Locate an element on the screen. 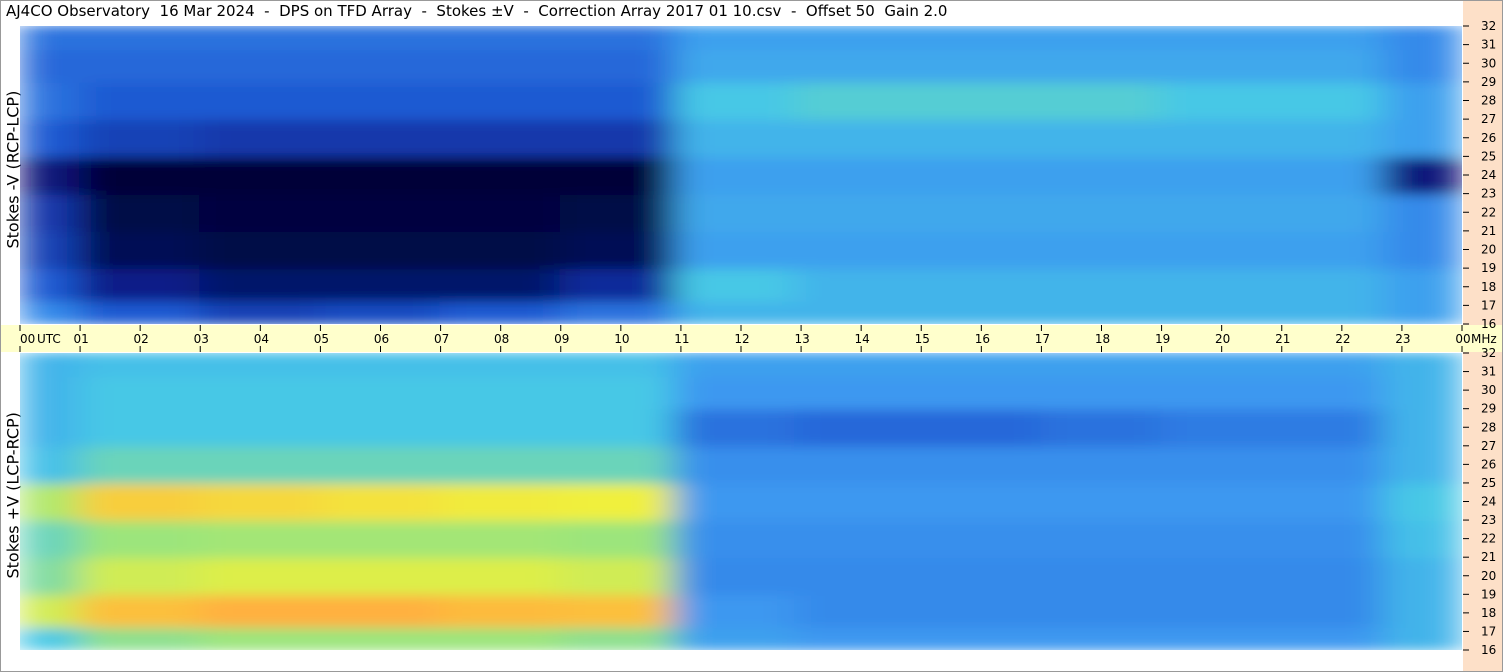  freq-tick-label: 23 is located at coordinates (1488, 194).